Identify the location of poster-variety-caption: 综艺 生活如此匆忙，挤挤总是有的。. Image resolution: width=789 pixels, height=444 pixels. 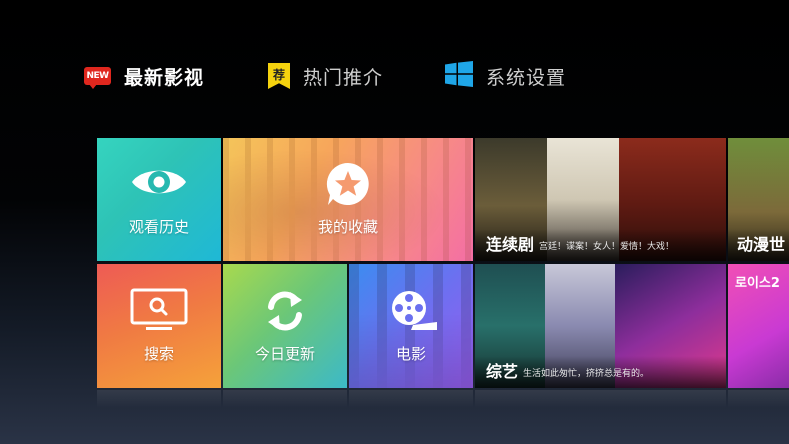
(600, 372).